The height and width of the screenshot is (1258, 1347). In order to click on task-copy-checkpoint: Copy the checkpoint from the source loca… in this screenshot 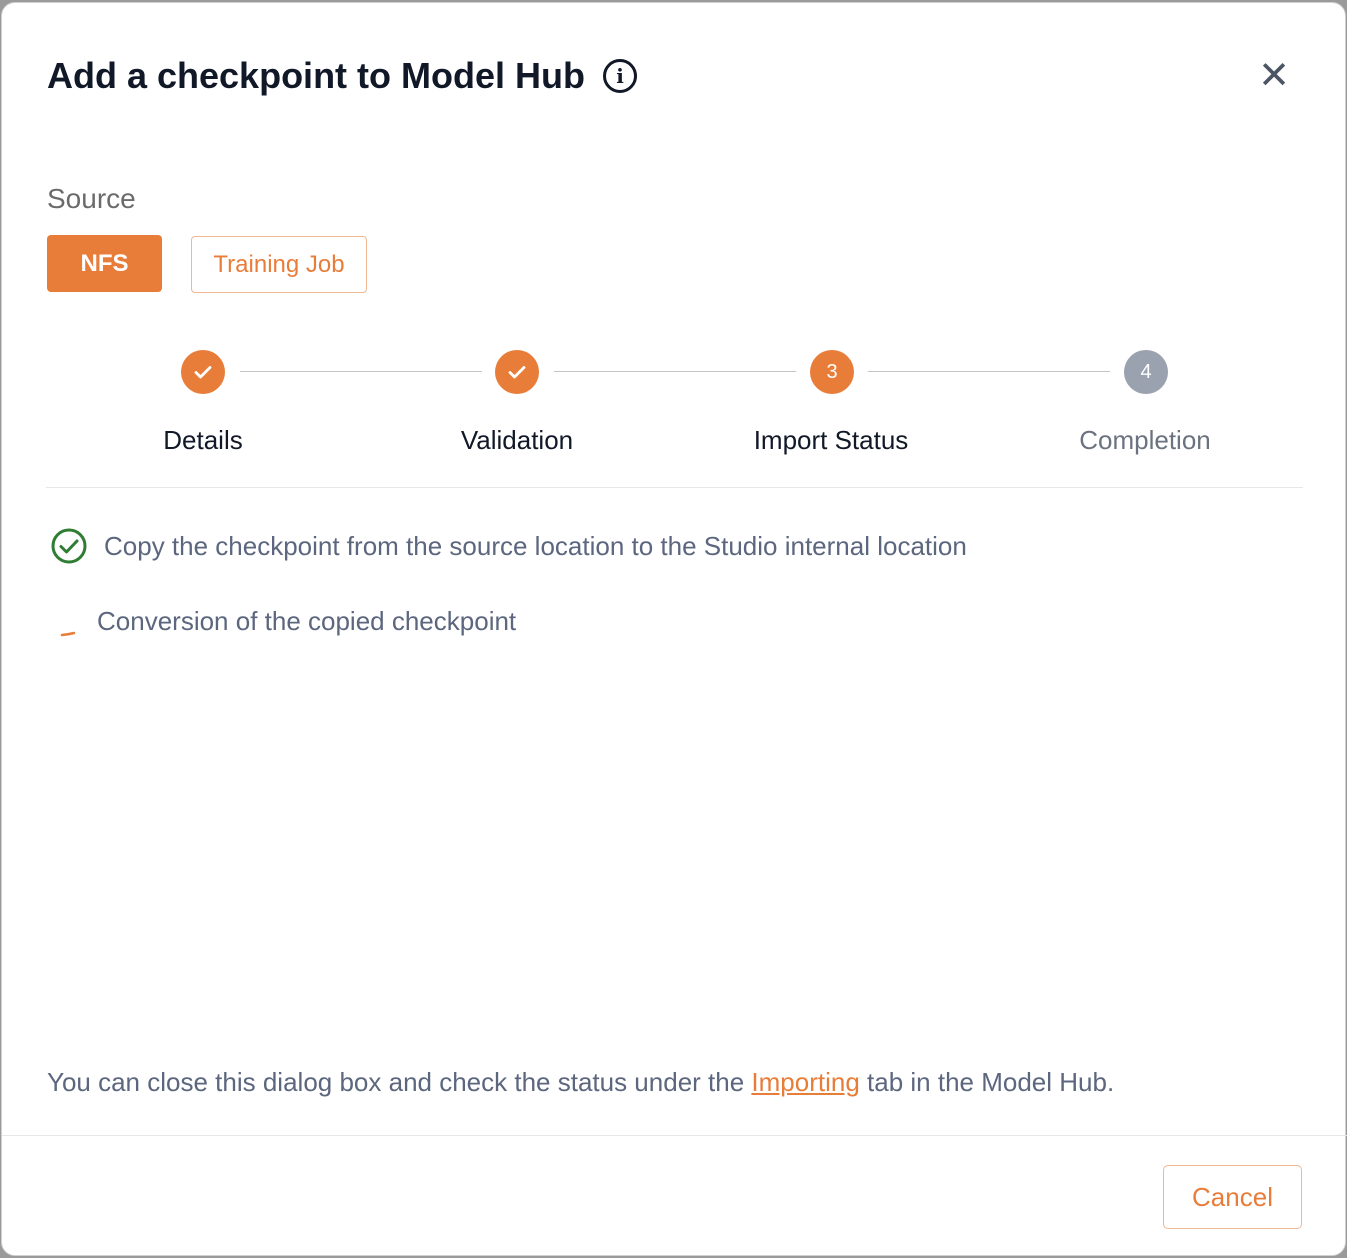, I will do `click(535, 546)`.